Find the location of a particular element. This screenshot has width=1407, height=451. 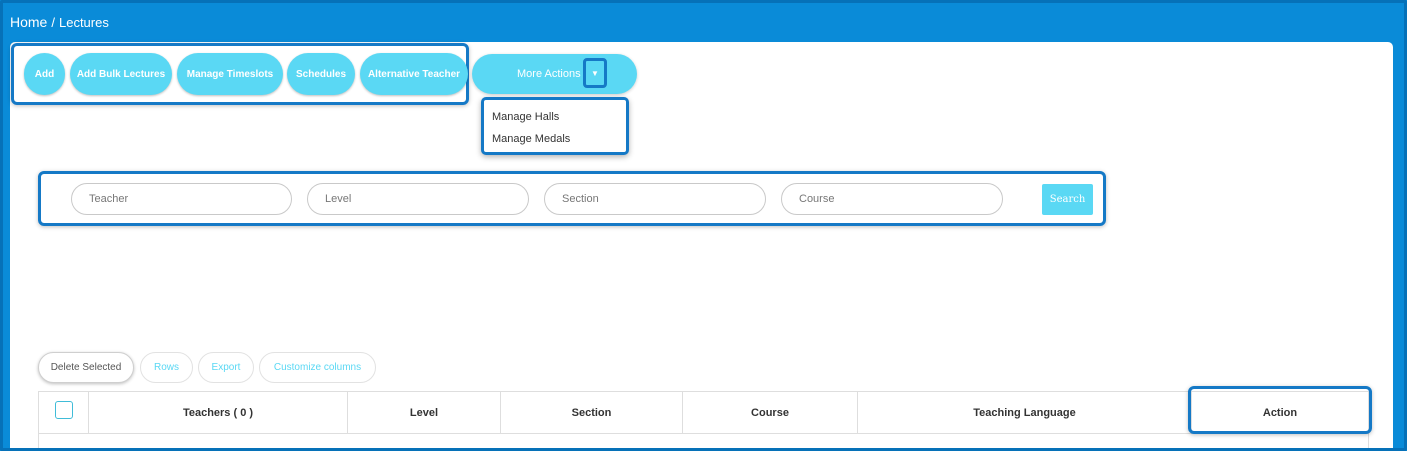

table-body is located at coordinates (703, 442).